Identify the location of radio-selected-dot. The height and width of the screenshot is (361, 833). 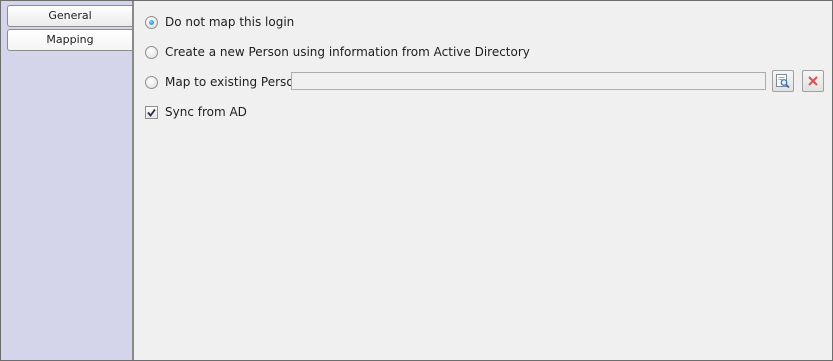
(151, 22).